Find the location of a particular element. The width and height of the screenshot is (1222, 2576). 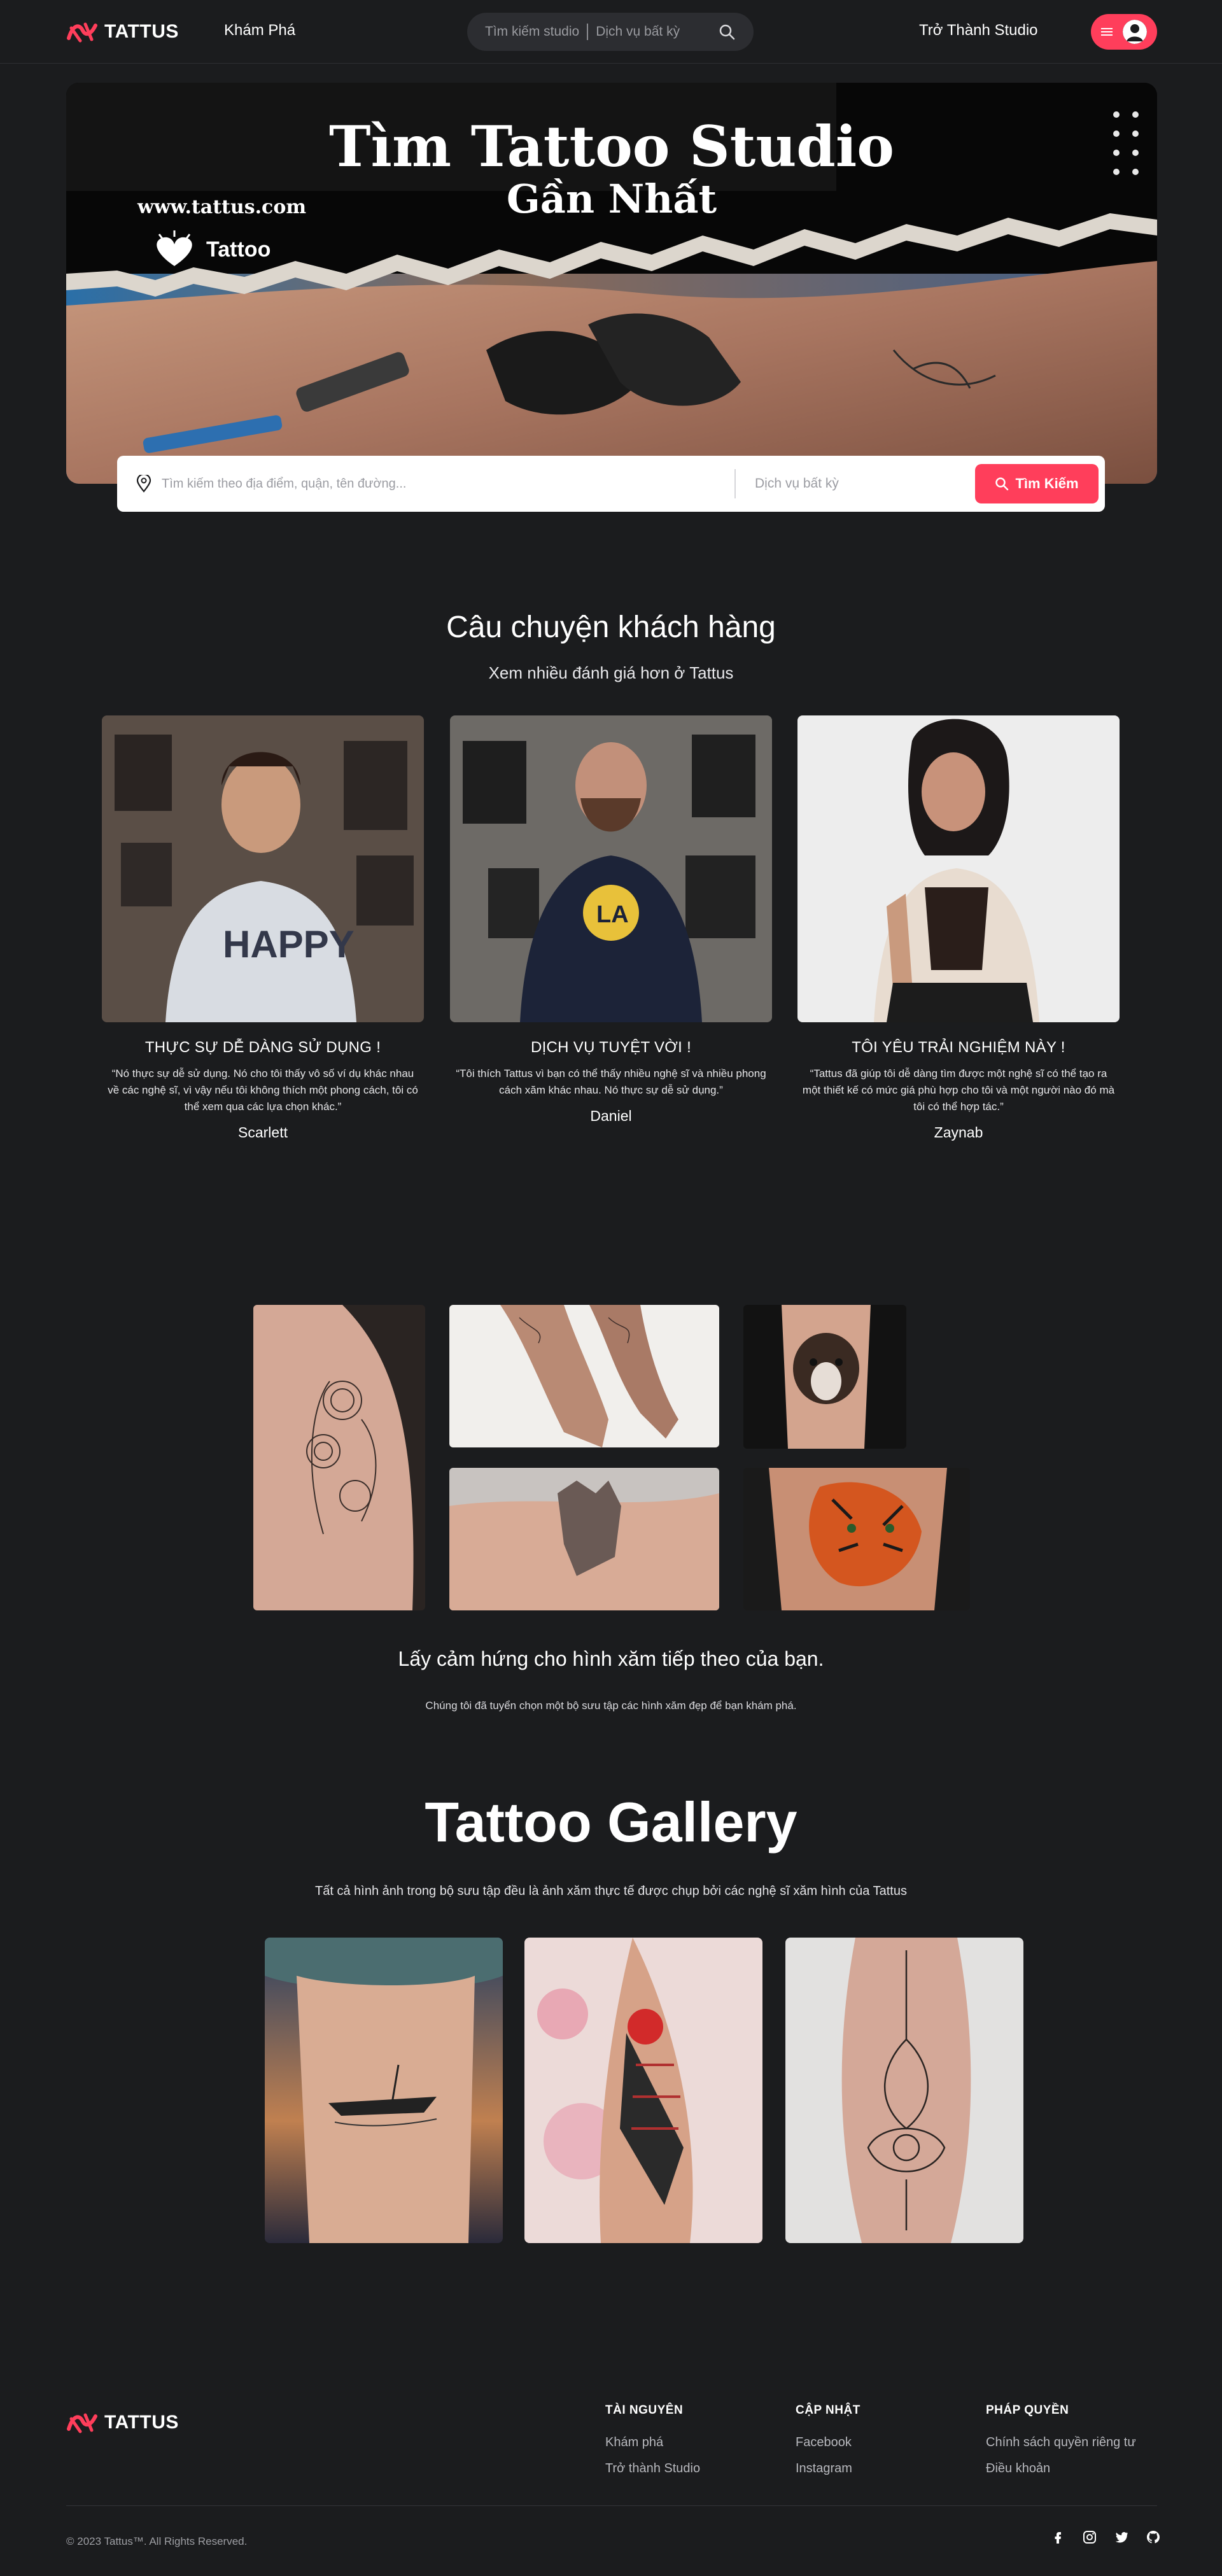

tattoo-photo-hands is located at coordinates (584, 1376).